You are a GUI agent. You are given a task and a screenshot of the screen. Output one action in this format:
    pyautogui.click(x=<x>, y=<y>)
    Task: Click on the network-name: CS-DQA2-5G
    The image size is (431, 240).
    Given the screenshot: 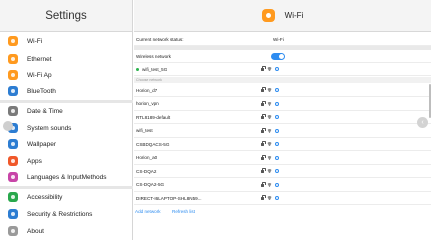 What is the action you would take?
    pyautogui.click(x=150, y=184)
    